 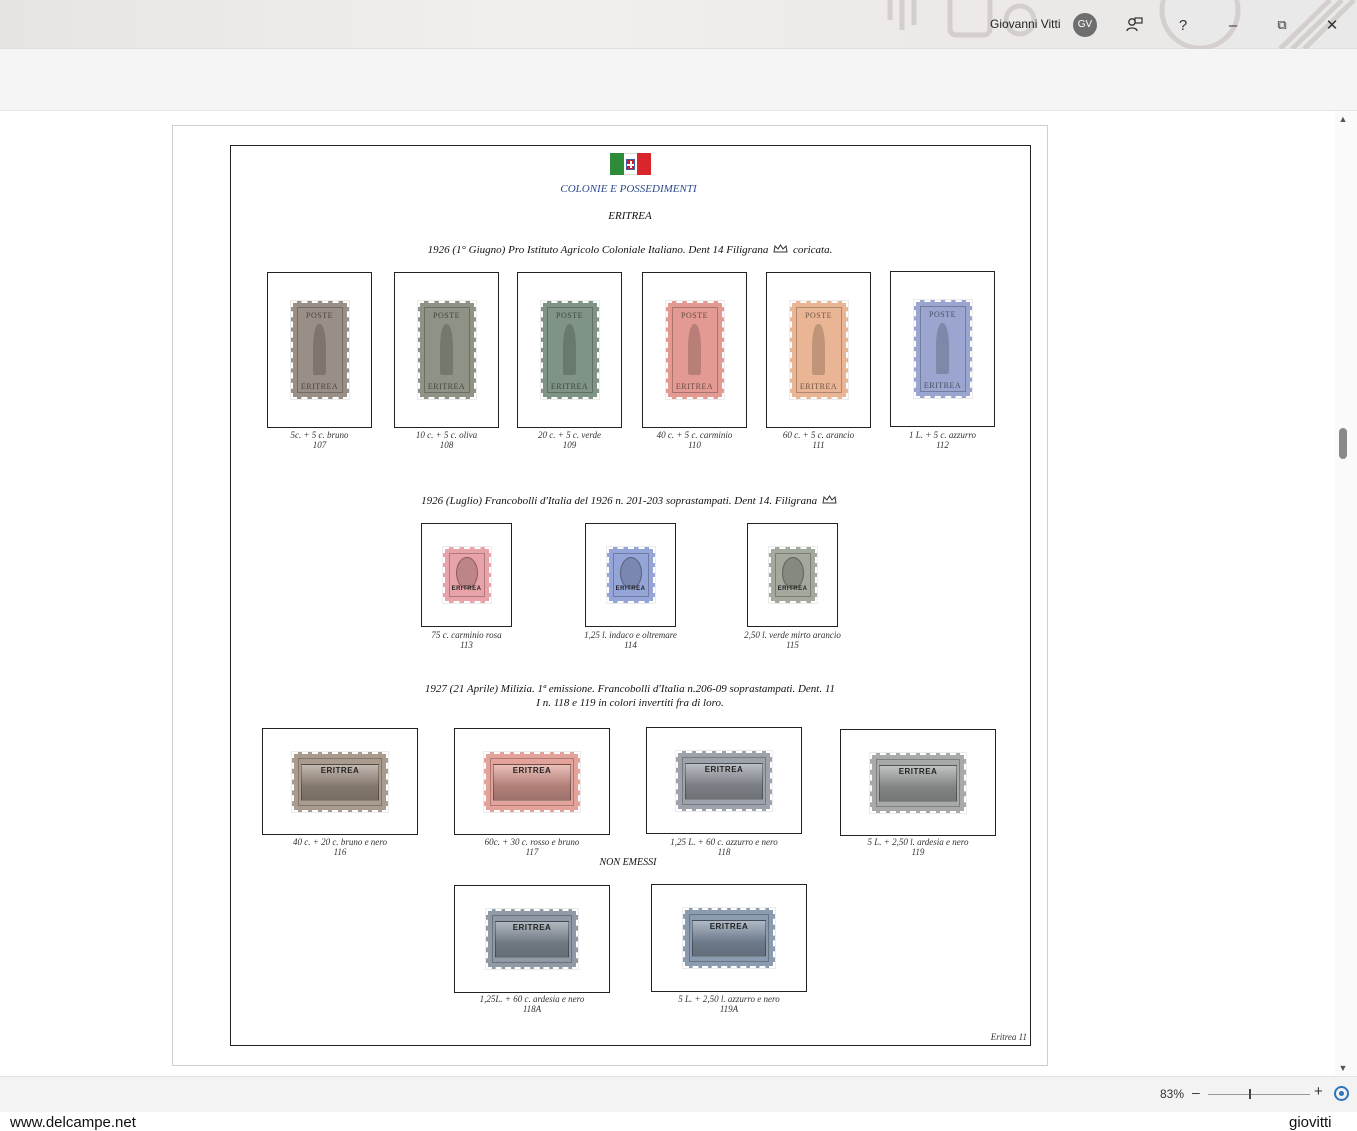 I want to click on catalog-number: 114, so click(x=630, y=645).